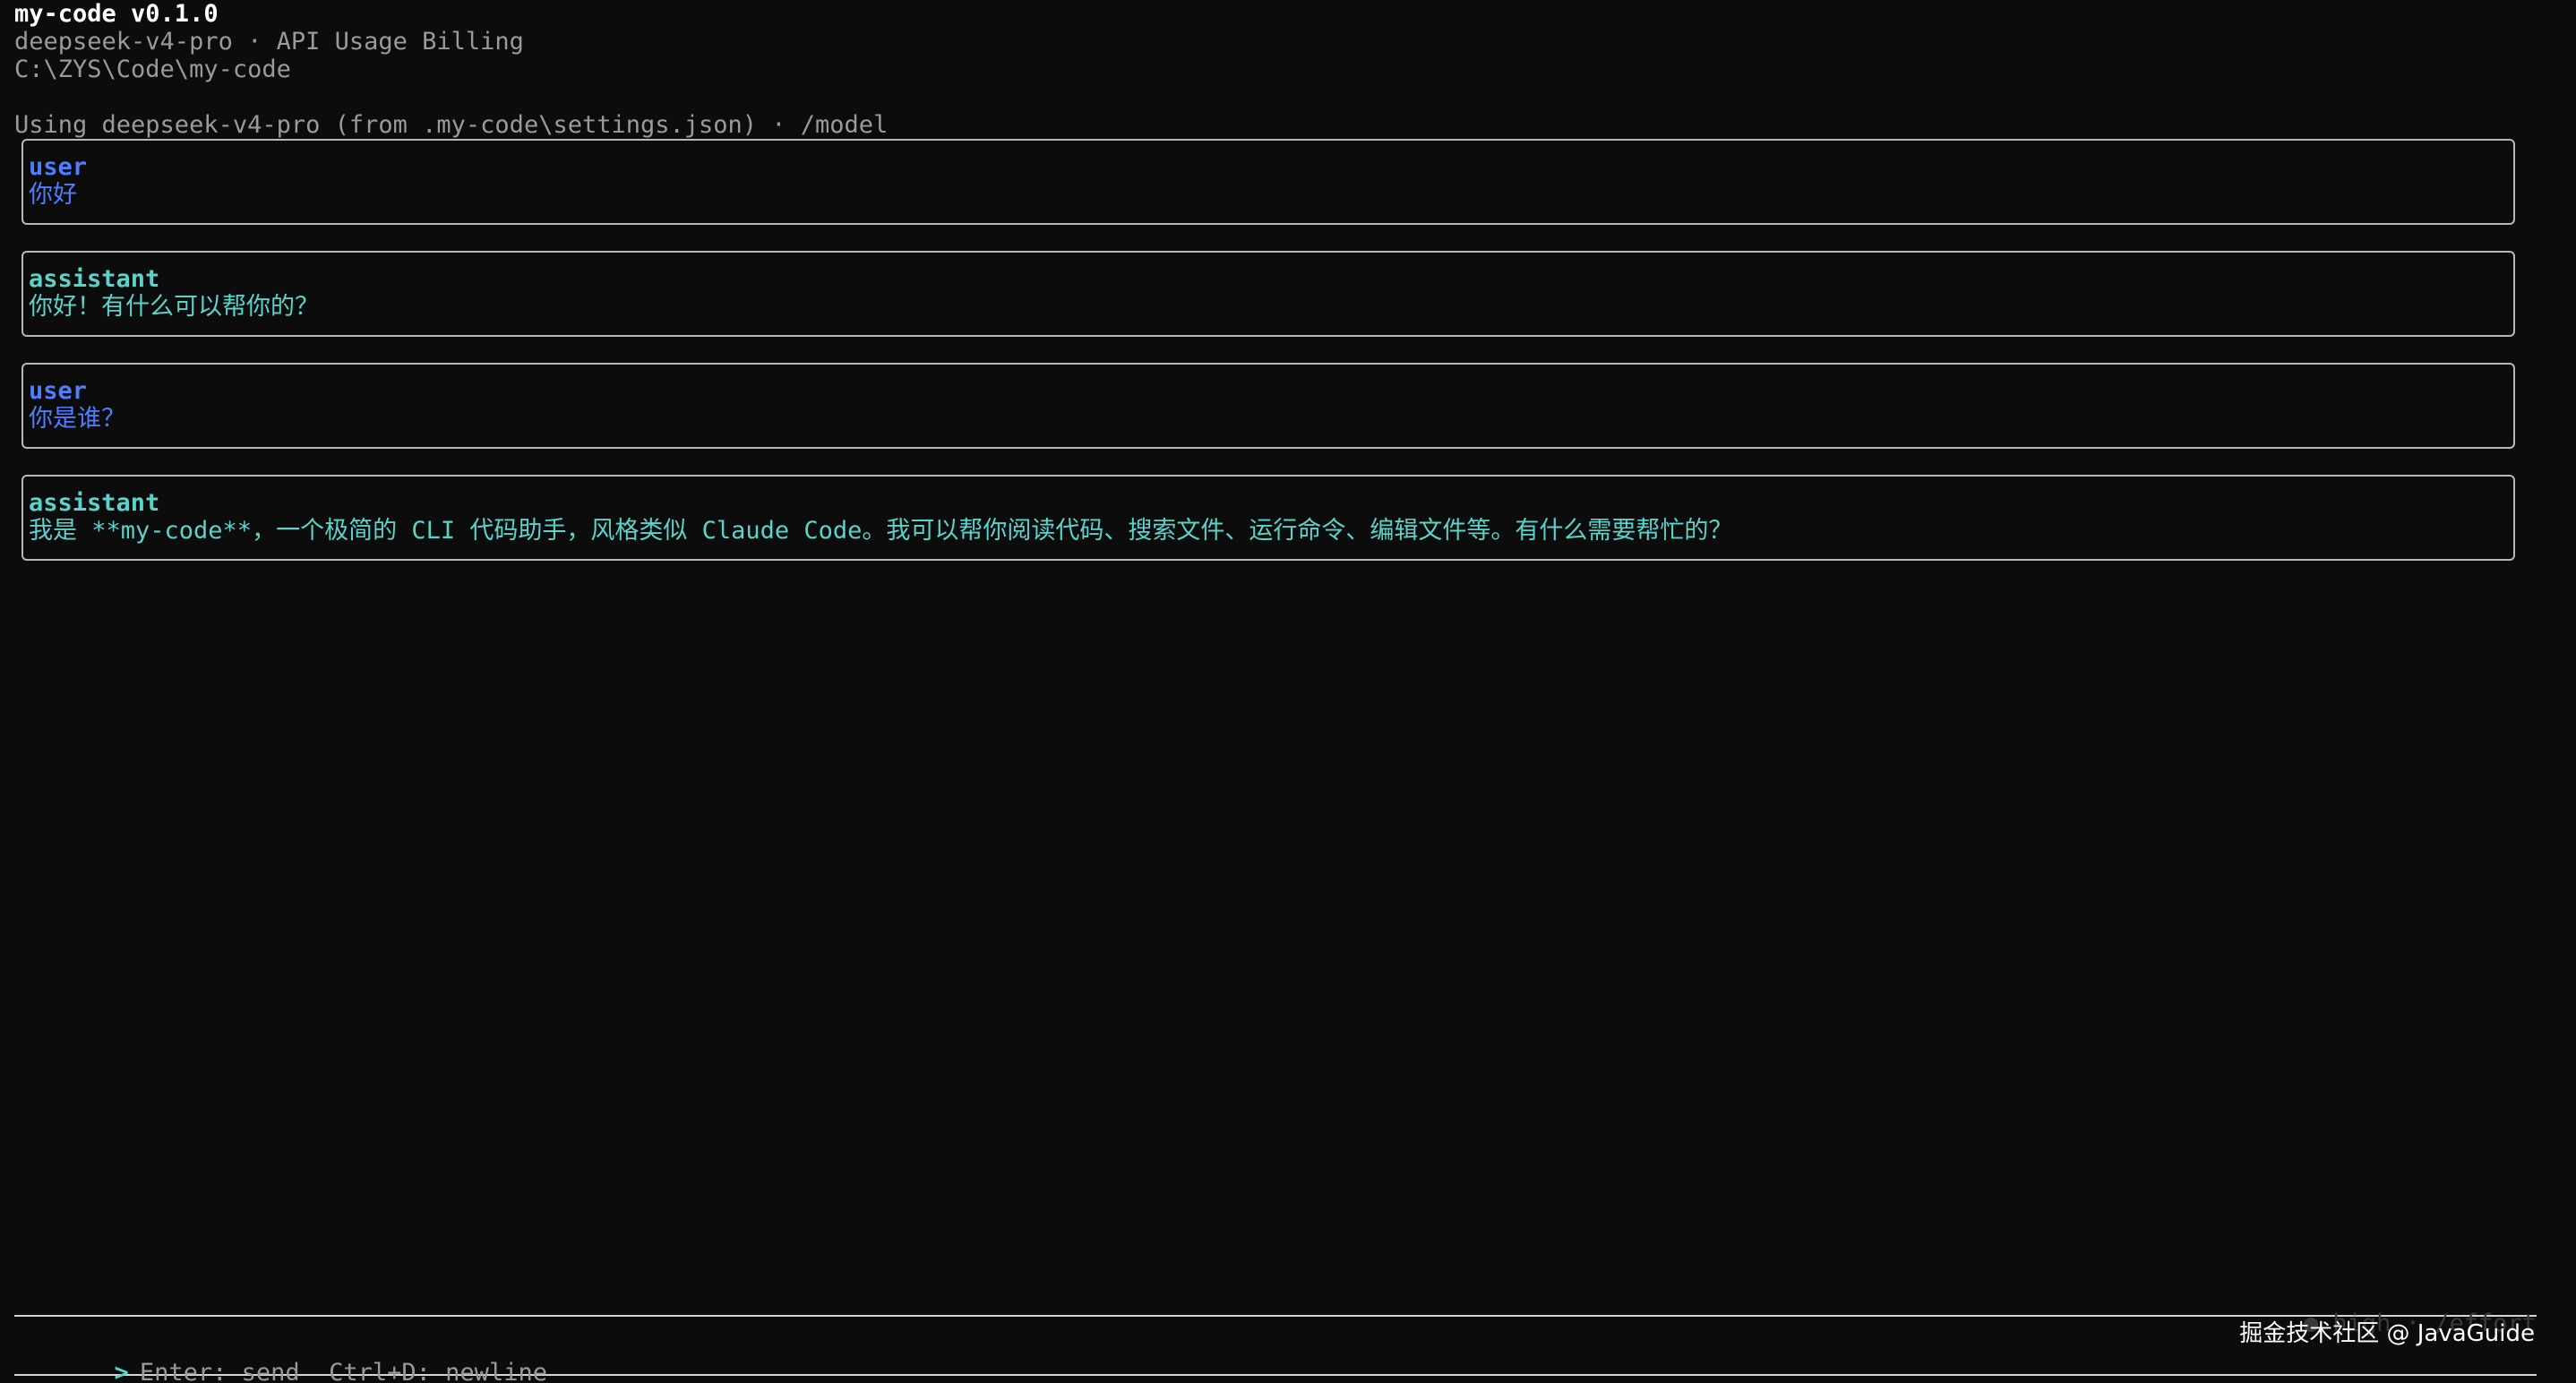 The height and width of the screenshot is (1383, 2576). I want to click on prompt-row: > Enter: send Ctrl+D: newline, so click(280, 1357).